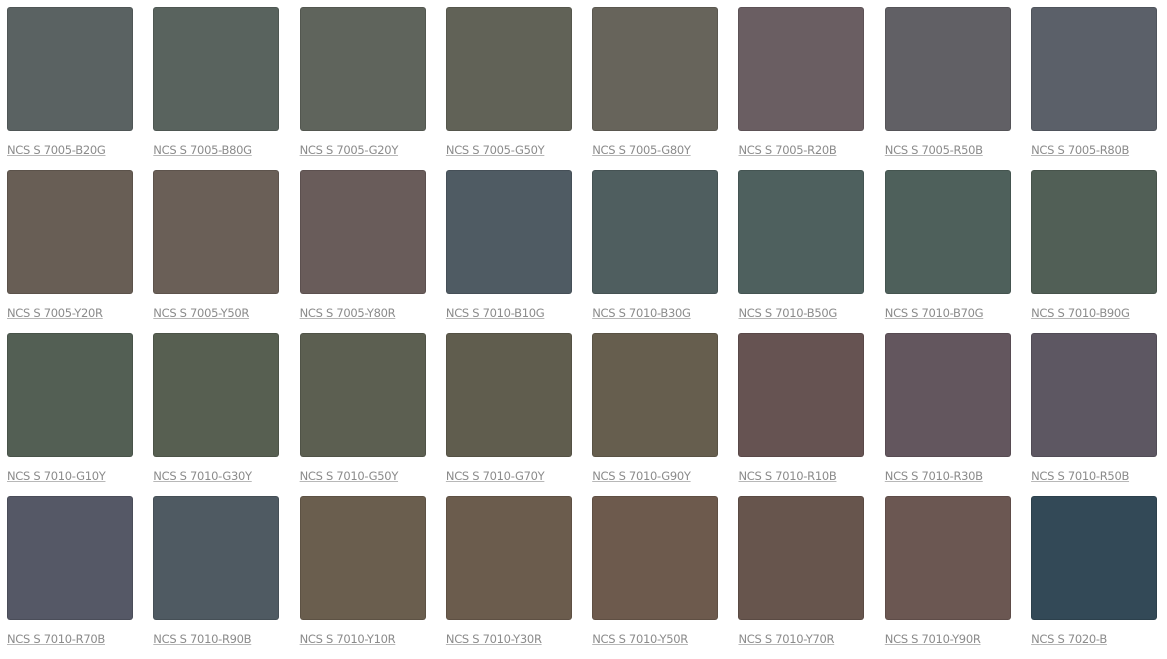 The width and height of the screenshot is (1167, 659). What do you see at coordinates (363, 476) in the screenshot?
I see `swatch-code-link: NCS S 7010-G50Y` at bounding box center [363, 476].